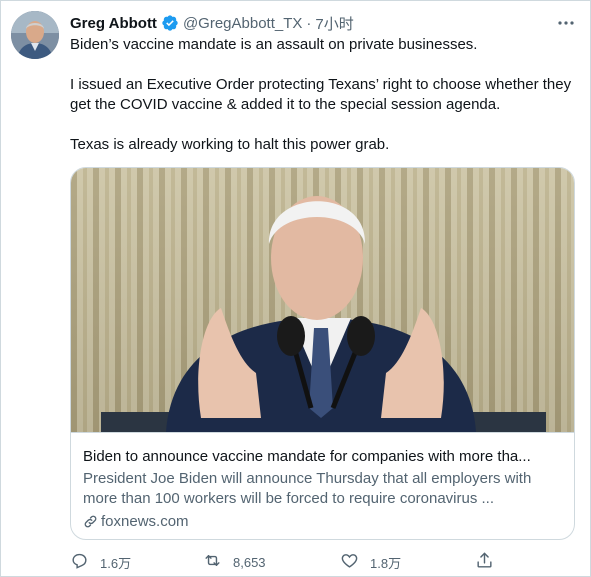 This screenshot has height=577, width=591. I want to click on tweet-header: Greg Abbott @GregAbbott_TX · 7小时, so click(310, 23).